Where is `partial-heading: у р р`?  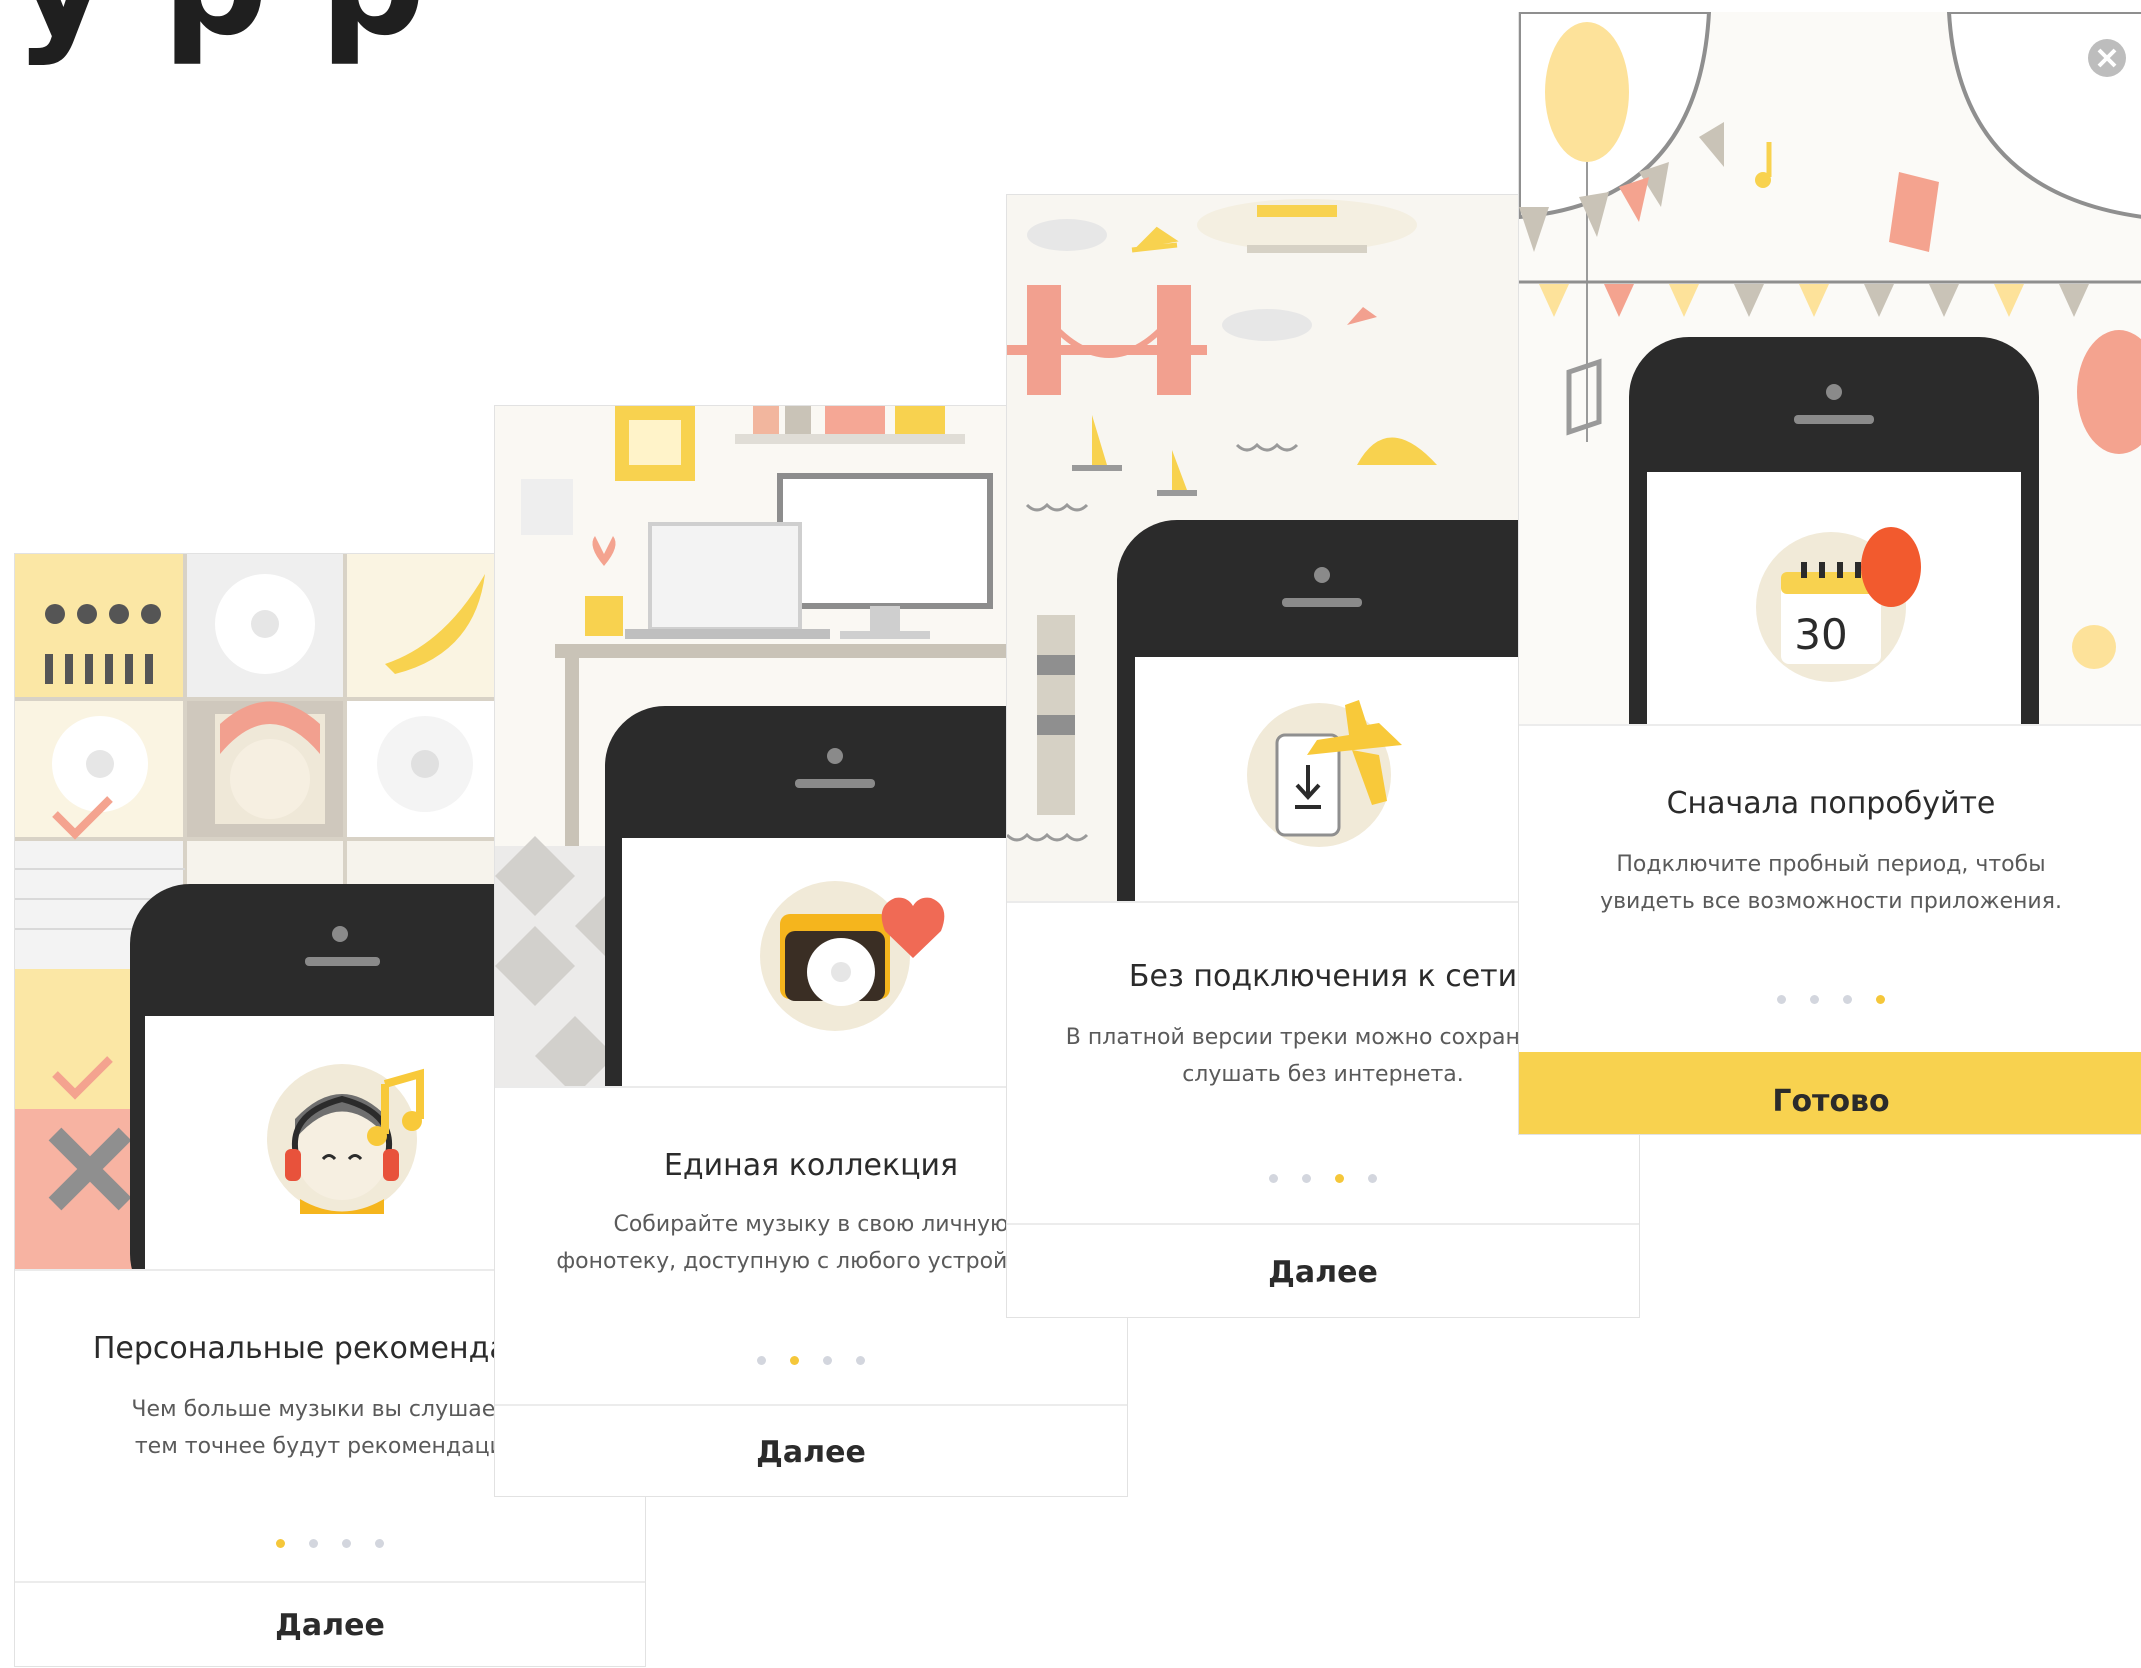 partial-heading: у р р is located at coordinates (219, 28).